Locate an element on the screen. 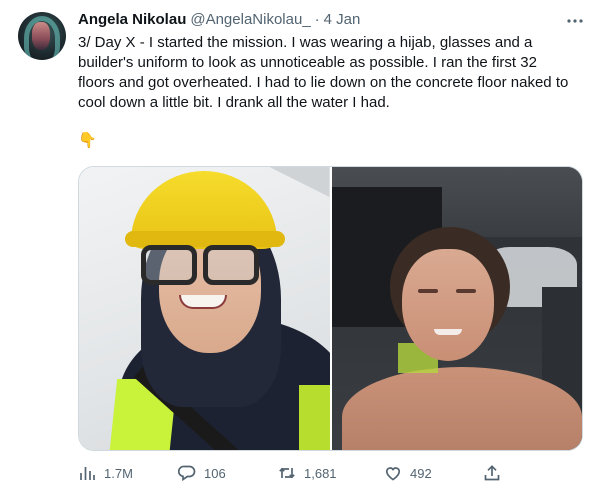 This screenshot has height=494, width=601. tweet-date: 4 Jan is located at coordinates (342, 19).